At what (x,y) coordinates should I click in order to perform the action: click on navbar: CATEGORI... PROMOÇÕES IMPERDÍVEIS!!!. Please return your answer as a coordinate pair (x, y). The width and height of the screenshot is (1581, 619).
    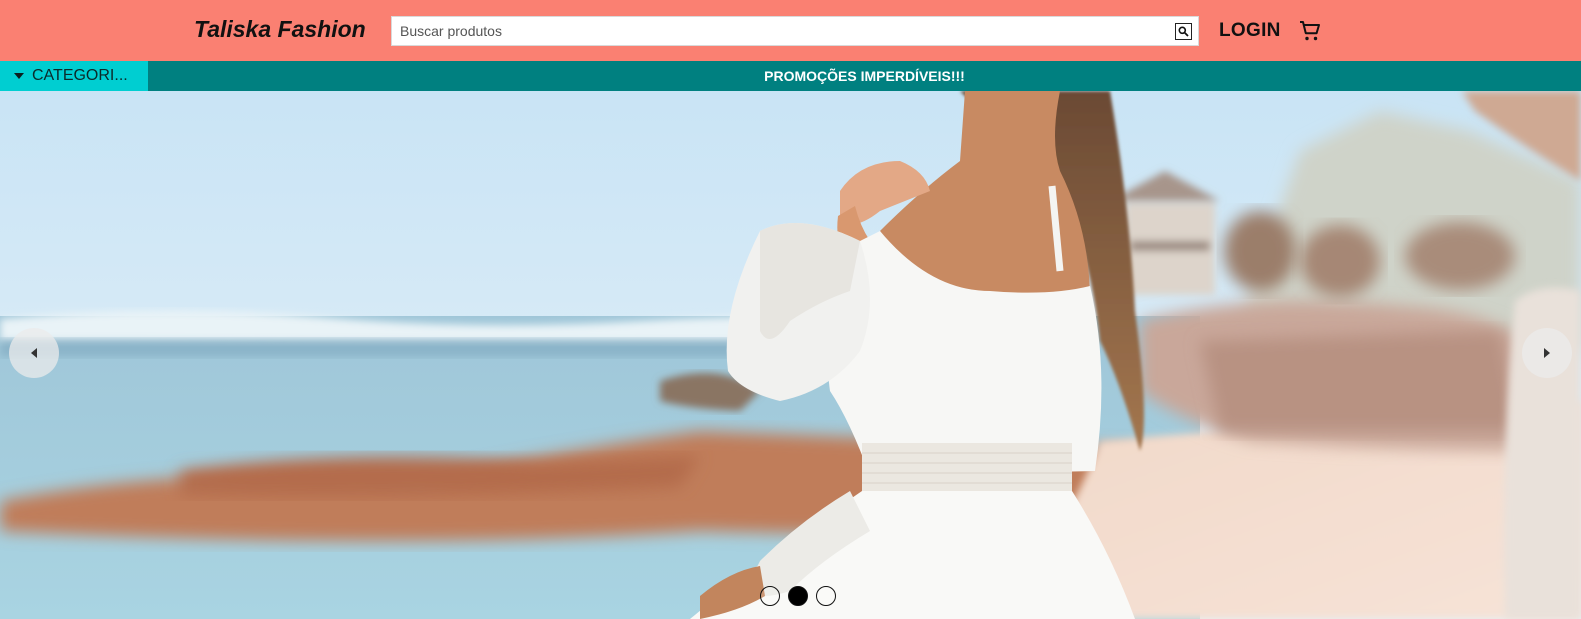
    Looking at the image, I should click on (790, 76).